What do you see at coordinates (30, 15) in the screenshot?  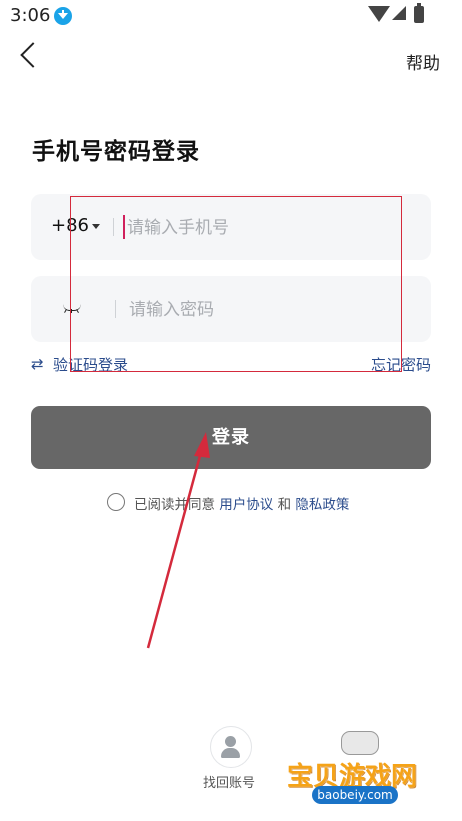 I see `status-time: 3:06` at bounding box center [30, 15].